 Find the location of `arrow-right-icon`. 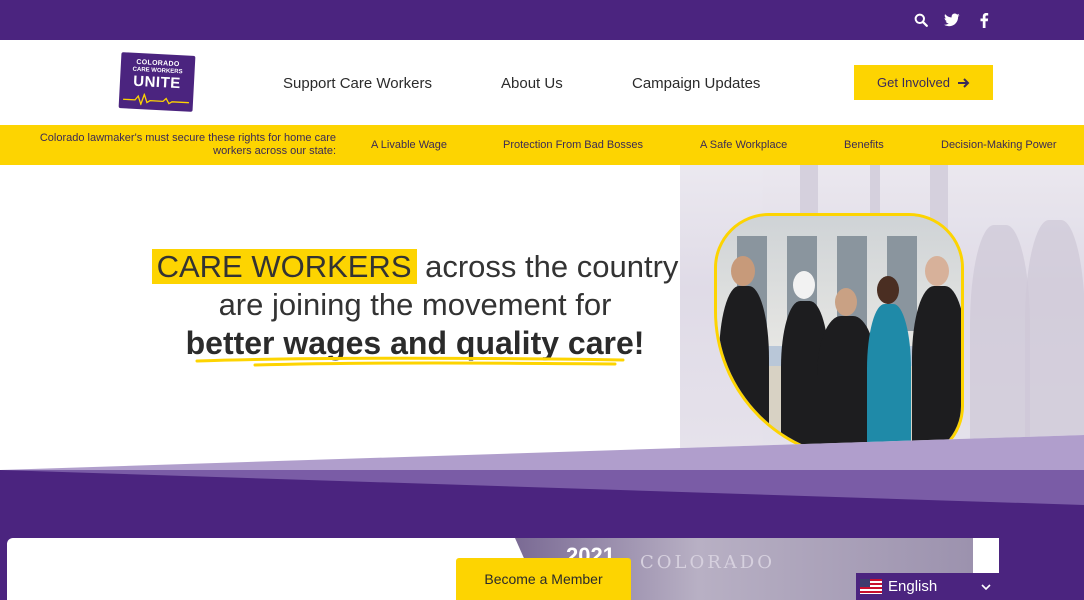

arrow-right-icon is located at coordinates (964, 82).